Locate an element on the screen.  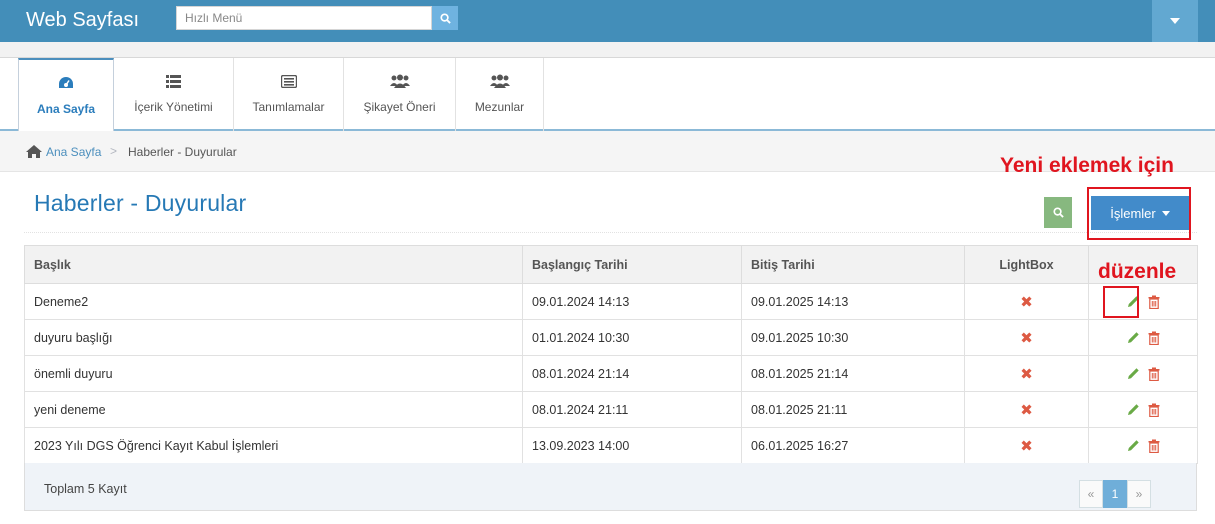
search-button is located at coordinates (1058, 212).